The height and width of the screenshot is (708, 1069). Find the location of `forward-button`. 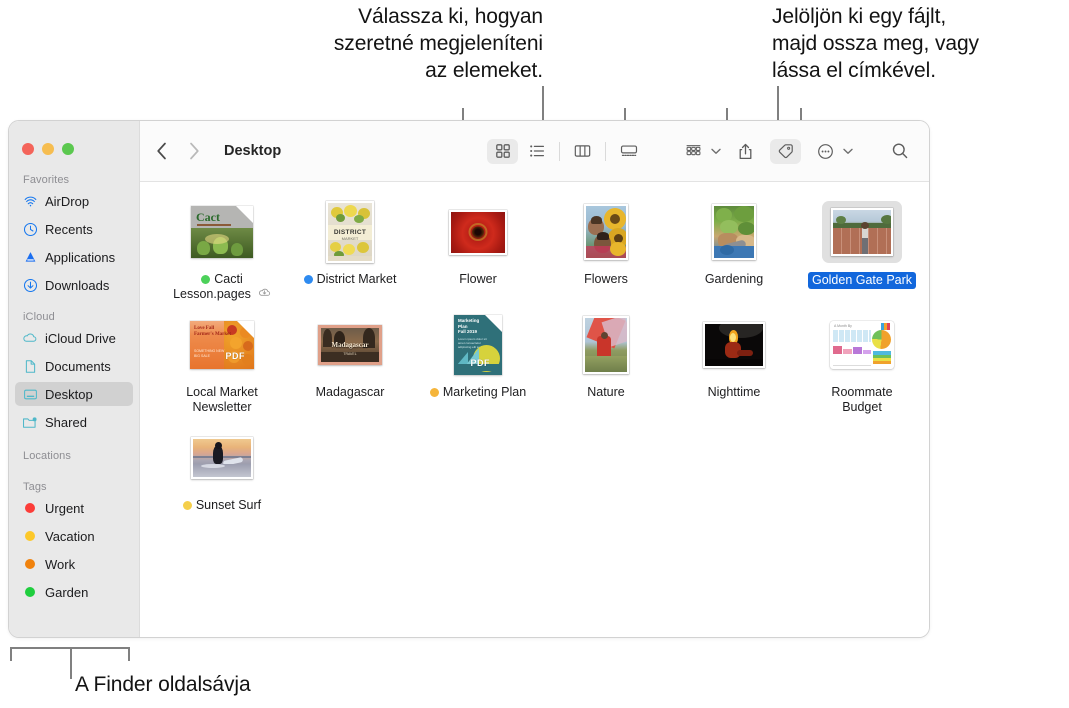

forward-button is located at coordinates (194, 151).